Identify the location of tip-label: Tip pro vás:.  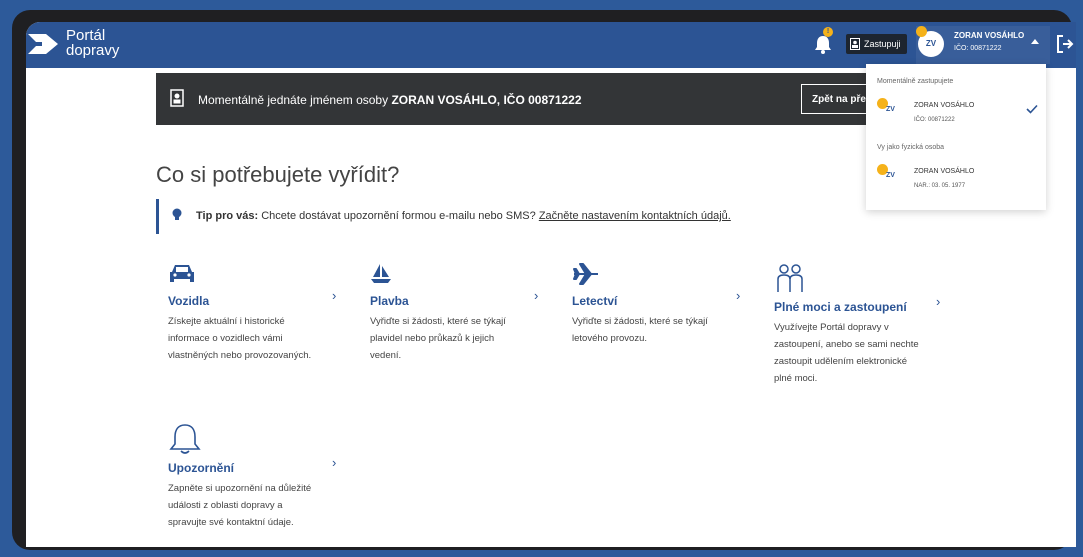
(227, 216).